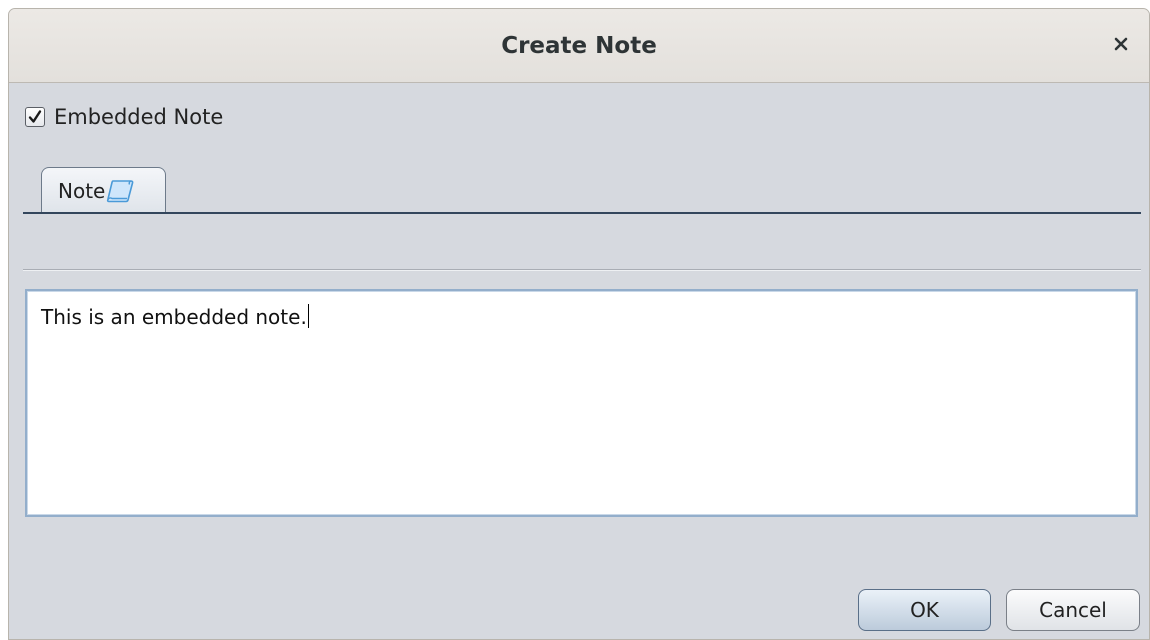  I want to click on tab-underline, so click(582, 213).